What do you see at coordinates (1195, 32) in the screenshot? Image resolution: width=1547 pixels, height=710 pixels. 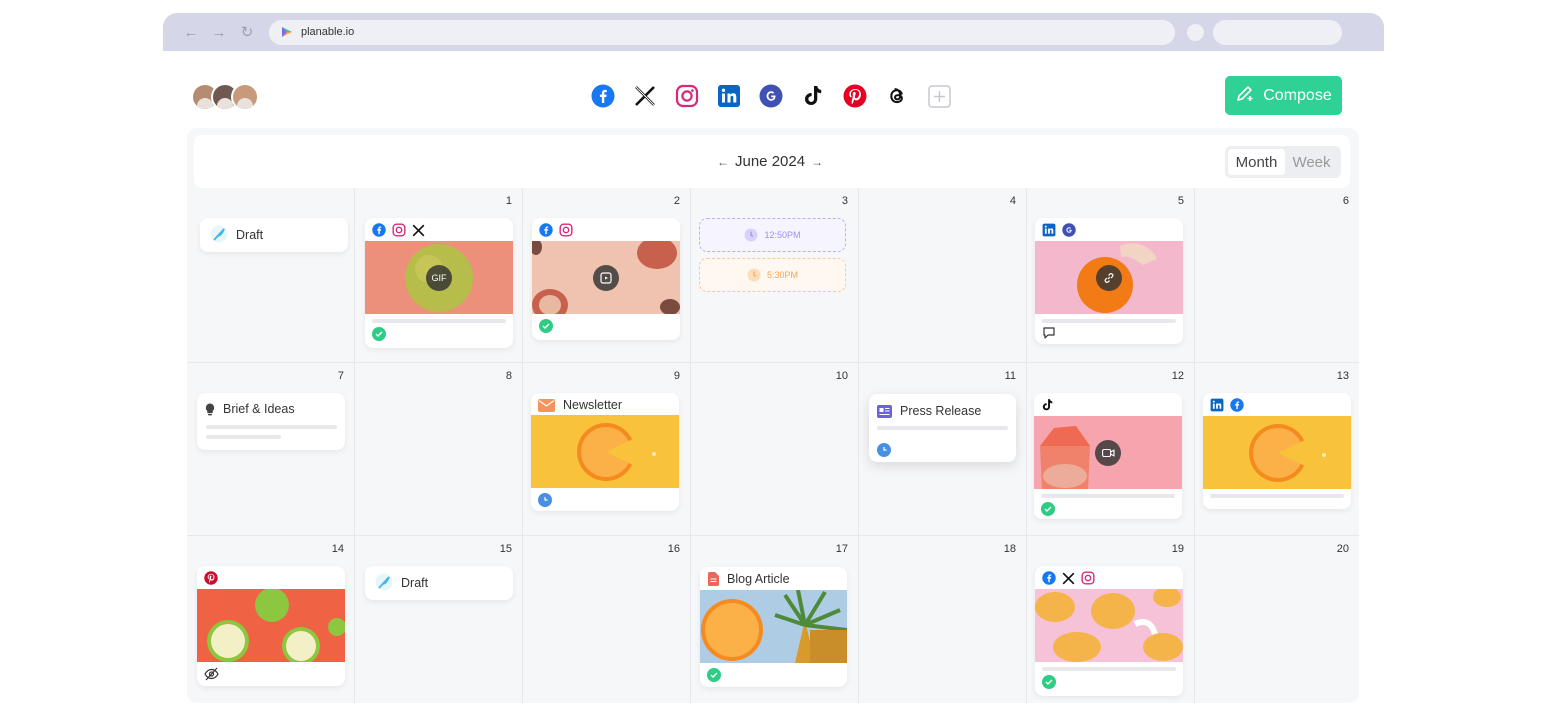 I see `browser-extension-dot` at bounding box center [1195, 32].